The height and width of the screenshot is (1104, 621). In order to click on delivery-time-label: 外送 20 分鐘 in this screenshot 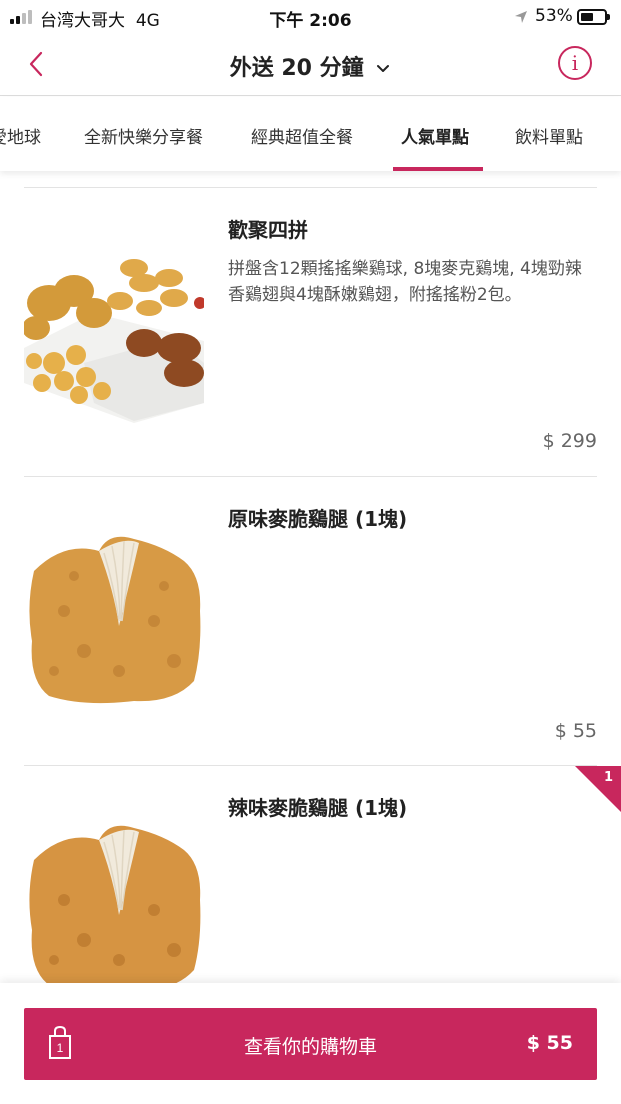, I will do `click(296, 68)`.